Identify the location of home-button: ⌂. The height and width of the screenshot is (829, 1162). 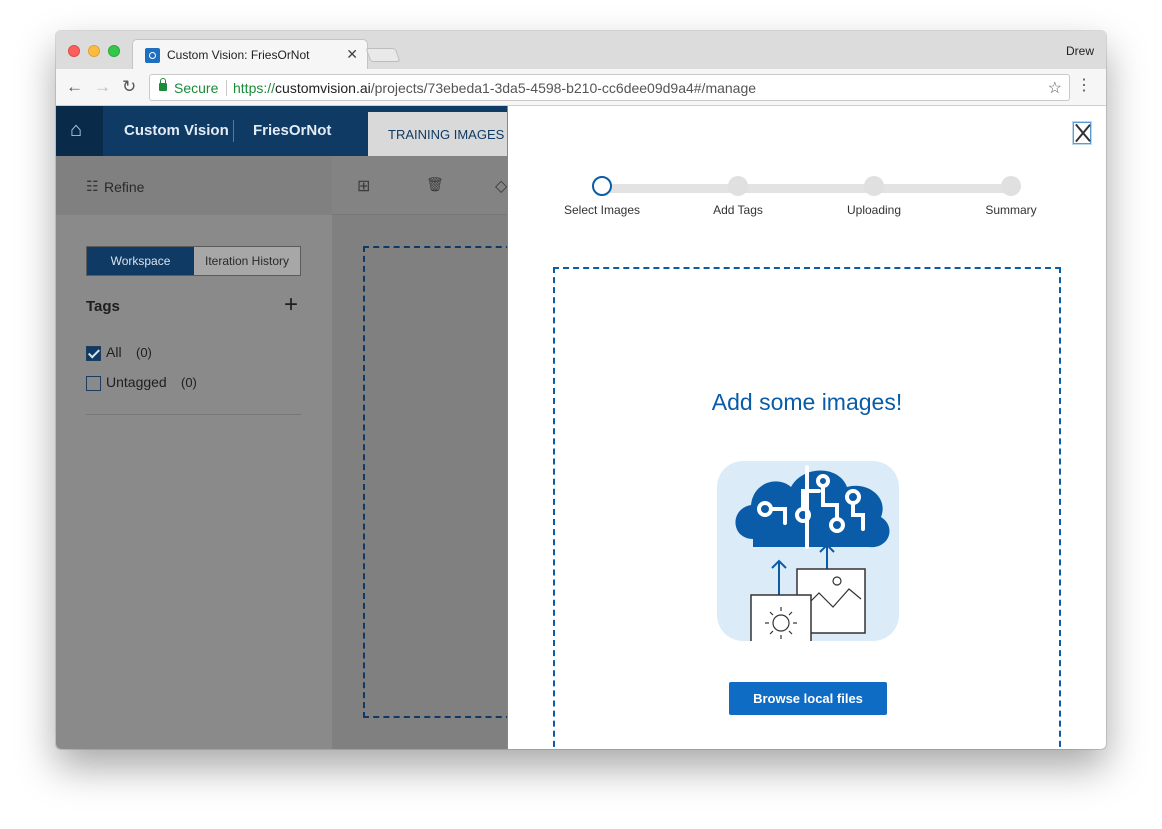
(79, 131).